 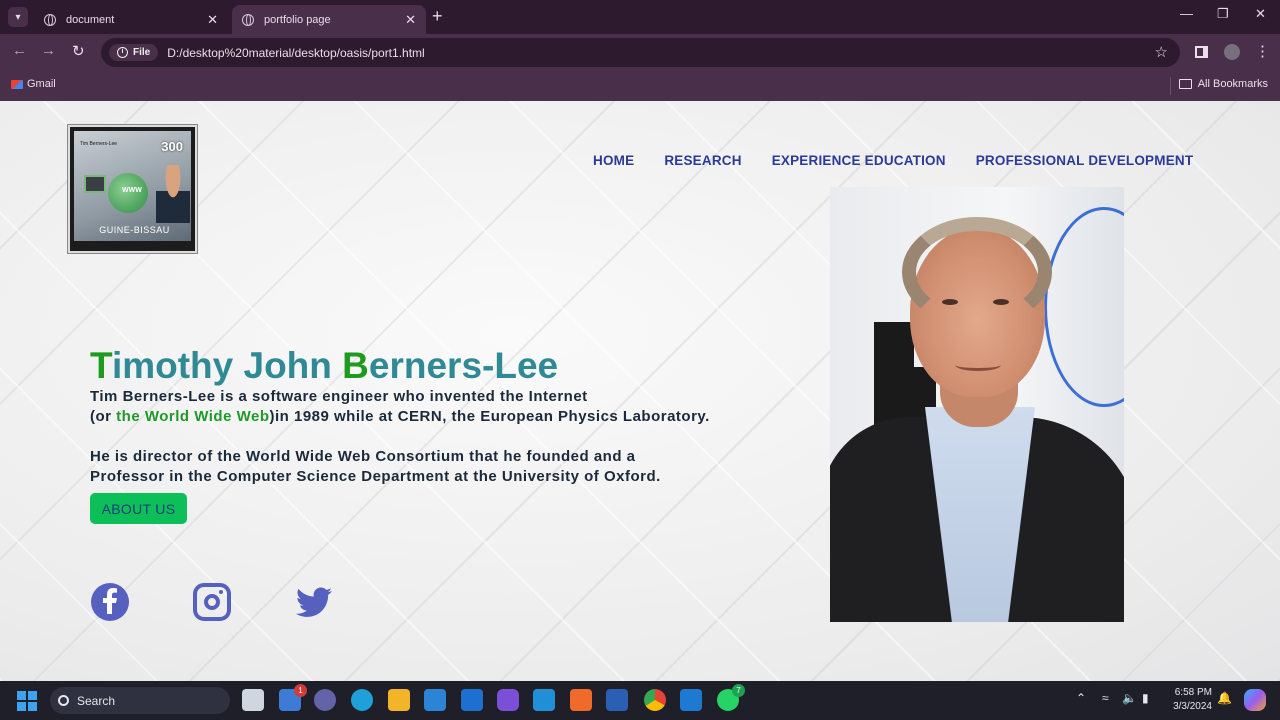 I want to click on volume-icon: 🔈, so click(x=1129, y=698).